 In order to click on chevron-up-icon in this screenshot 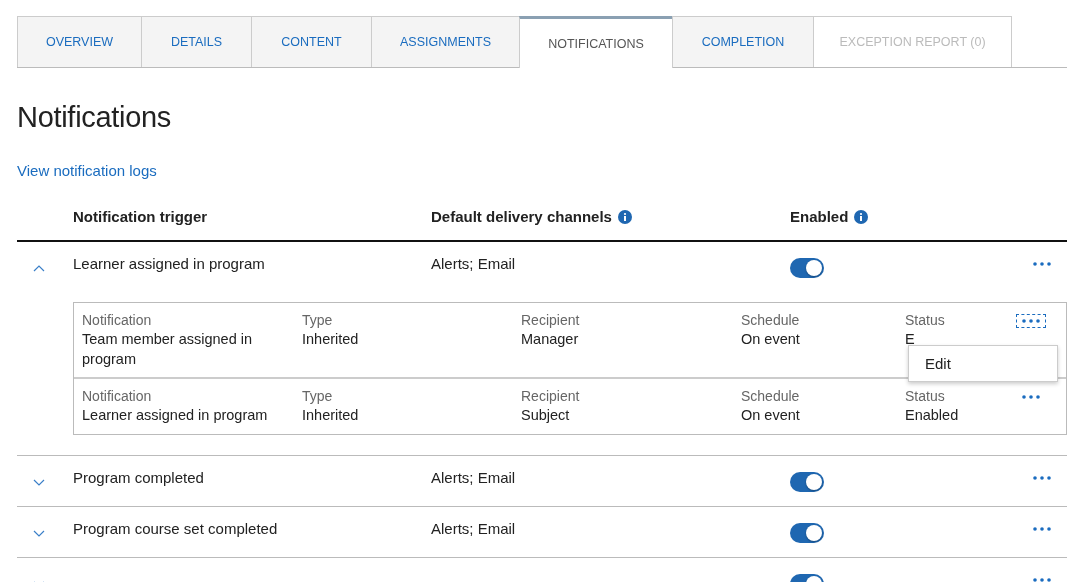, I will do `click(39, 268)`.